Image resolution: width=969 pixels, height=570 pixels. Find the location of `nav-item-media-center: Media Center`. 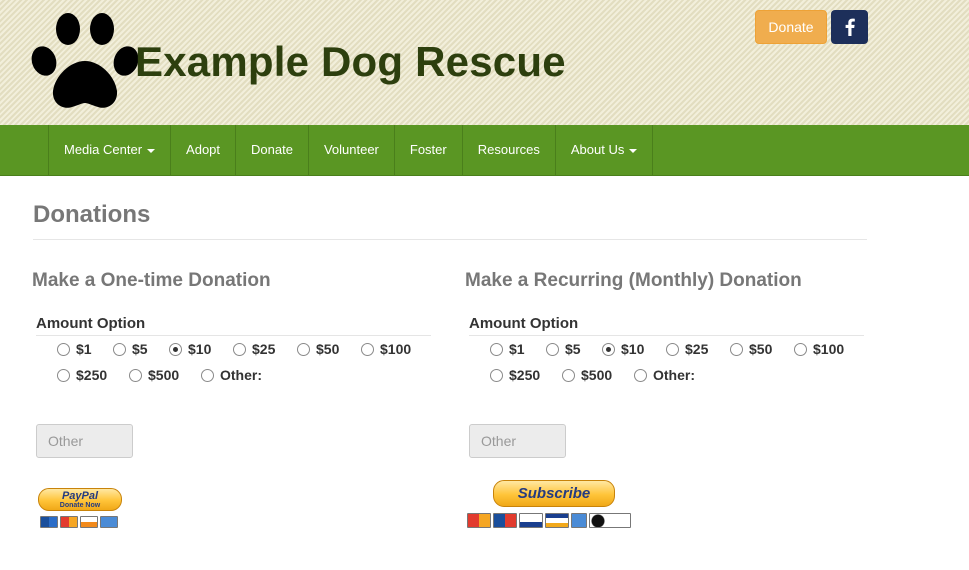

nav-item-media-center: Media Center is located at coordinates (110, 150).